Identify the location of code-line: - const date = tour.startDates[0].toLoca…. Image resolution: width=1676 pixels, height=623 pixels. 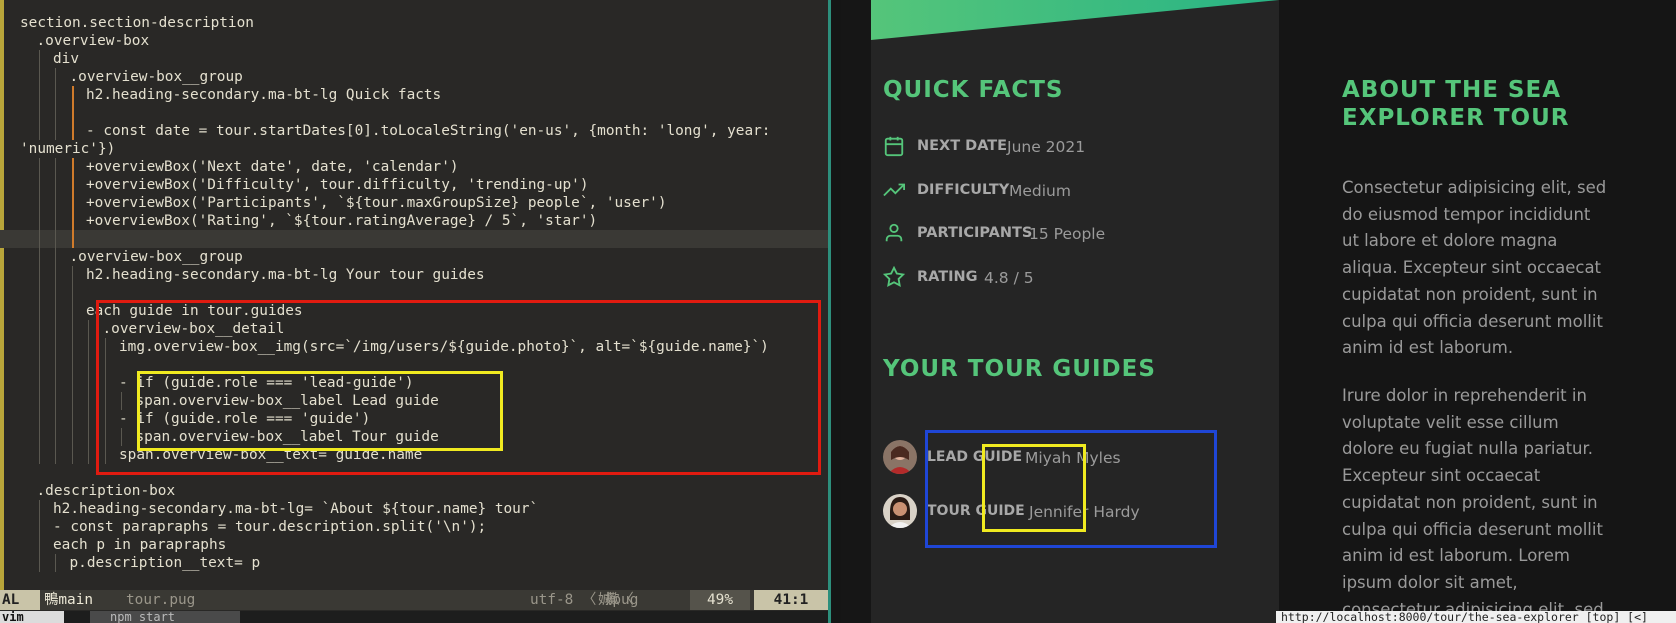
(414, 131).